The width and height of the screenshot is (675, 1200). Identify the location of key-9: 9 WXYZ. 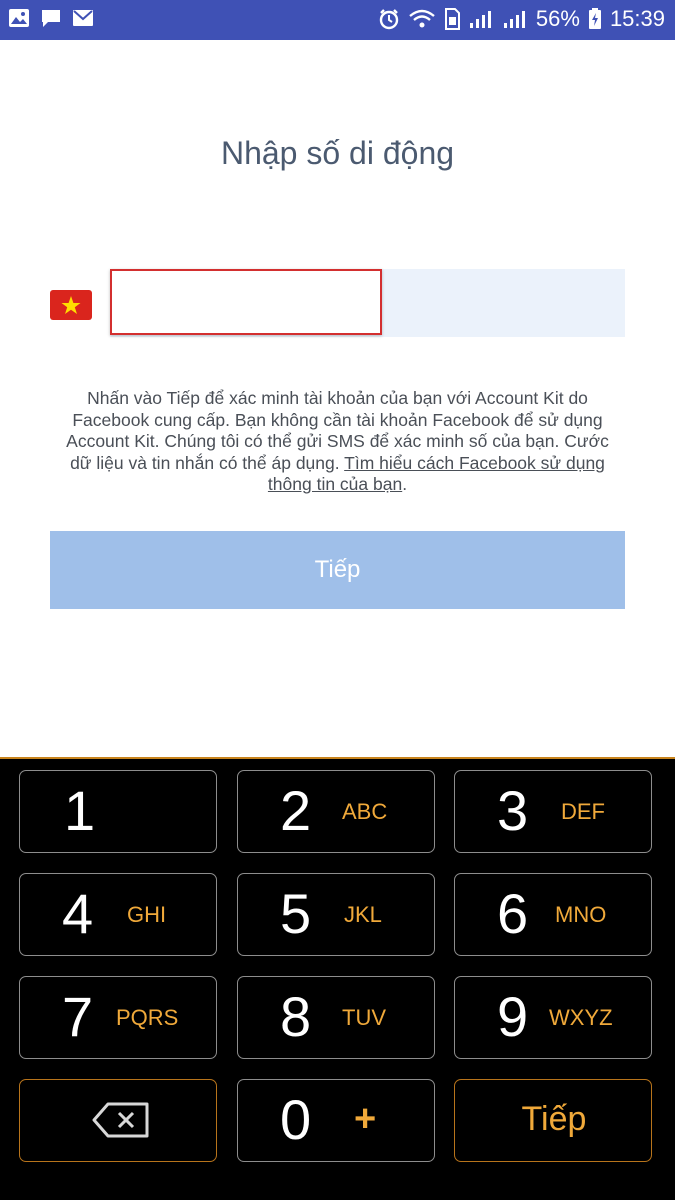
(553, 1017).